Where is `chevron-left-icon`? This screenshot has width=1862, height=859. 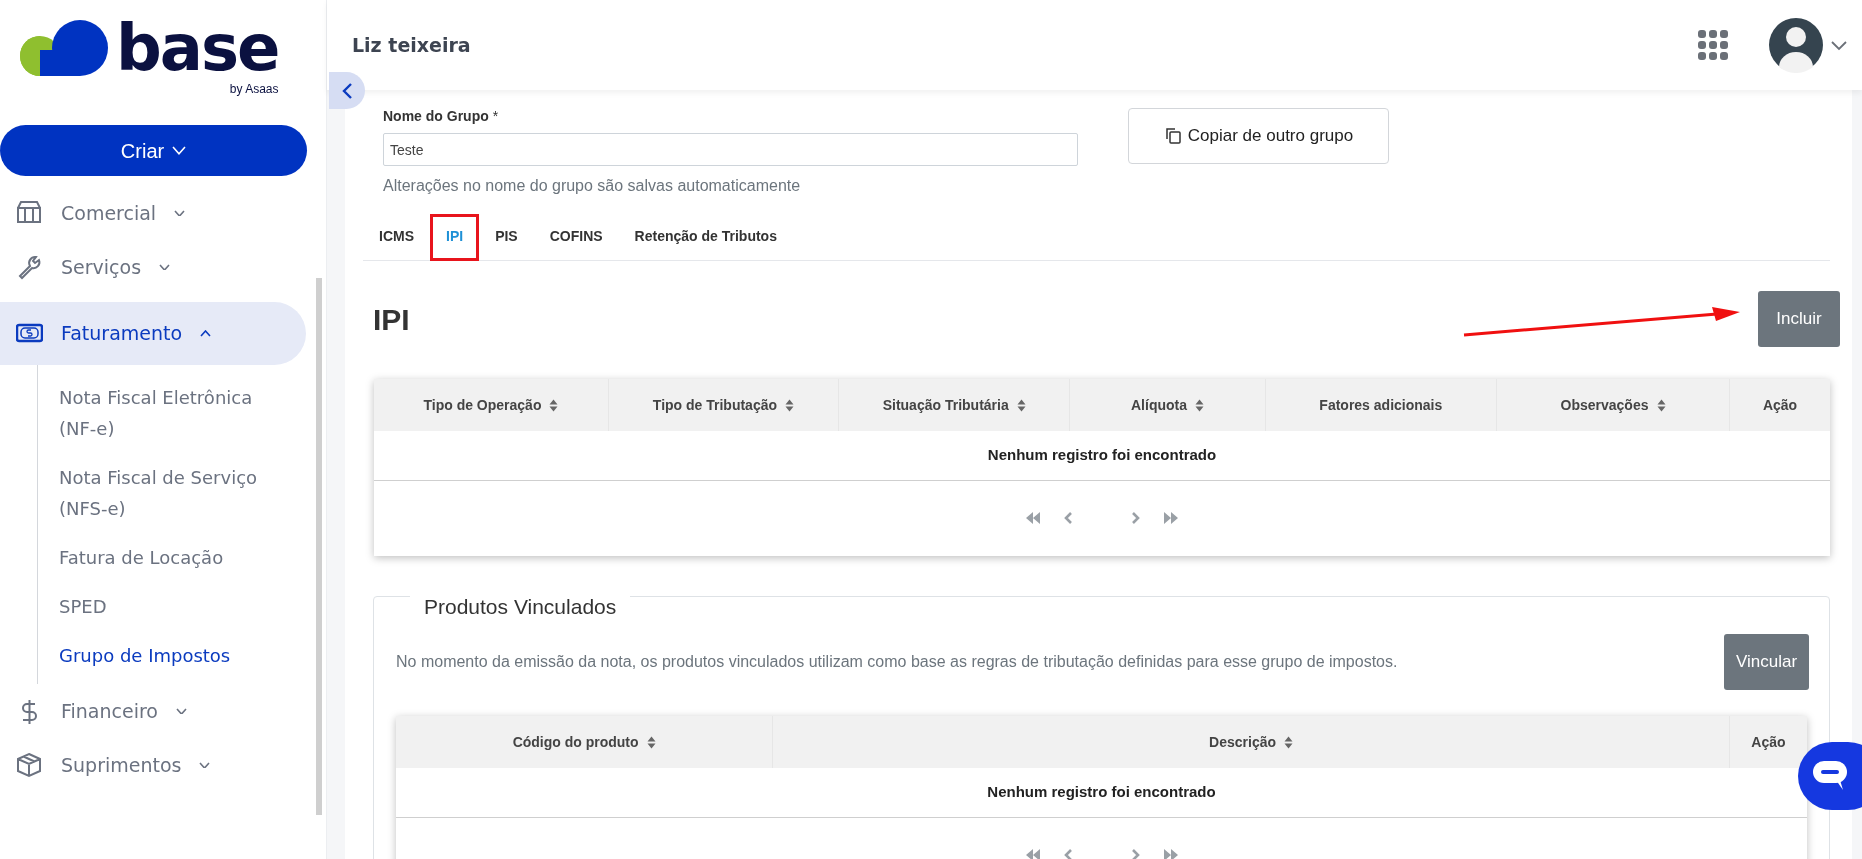 chevron-left-icon is located at coordinates (347, 90).